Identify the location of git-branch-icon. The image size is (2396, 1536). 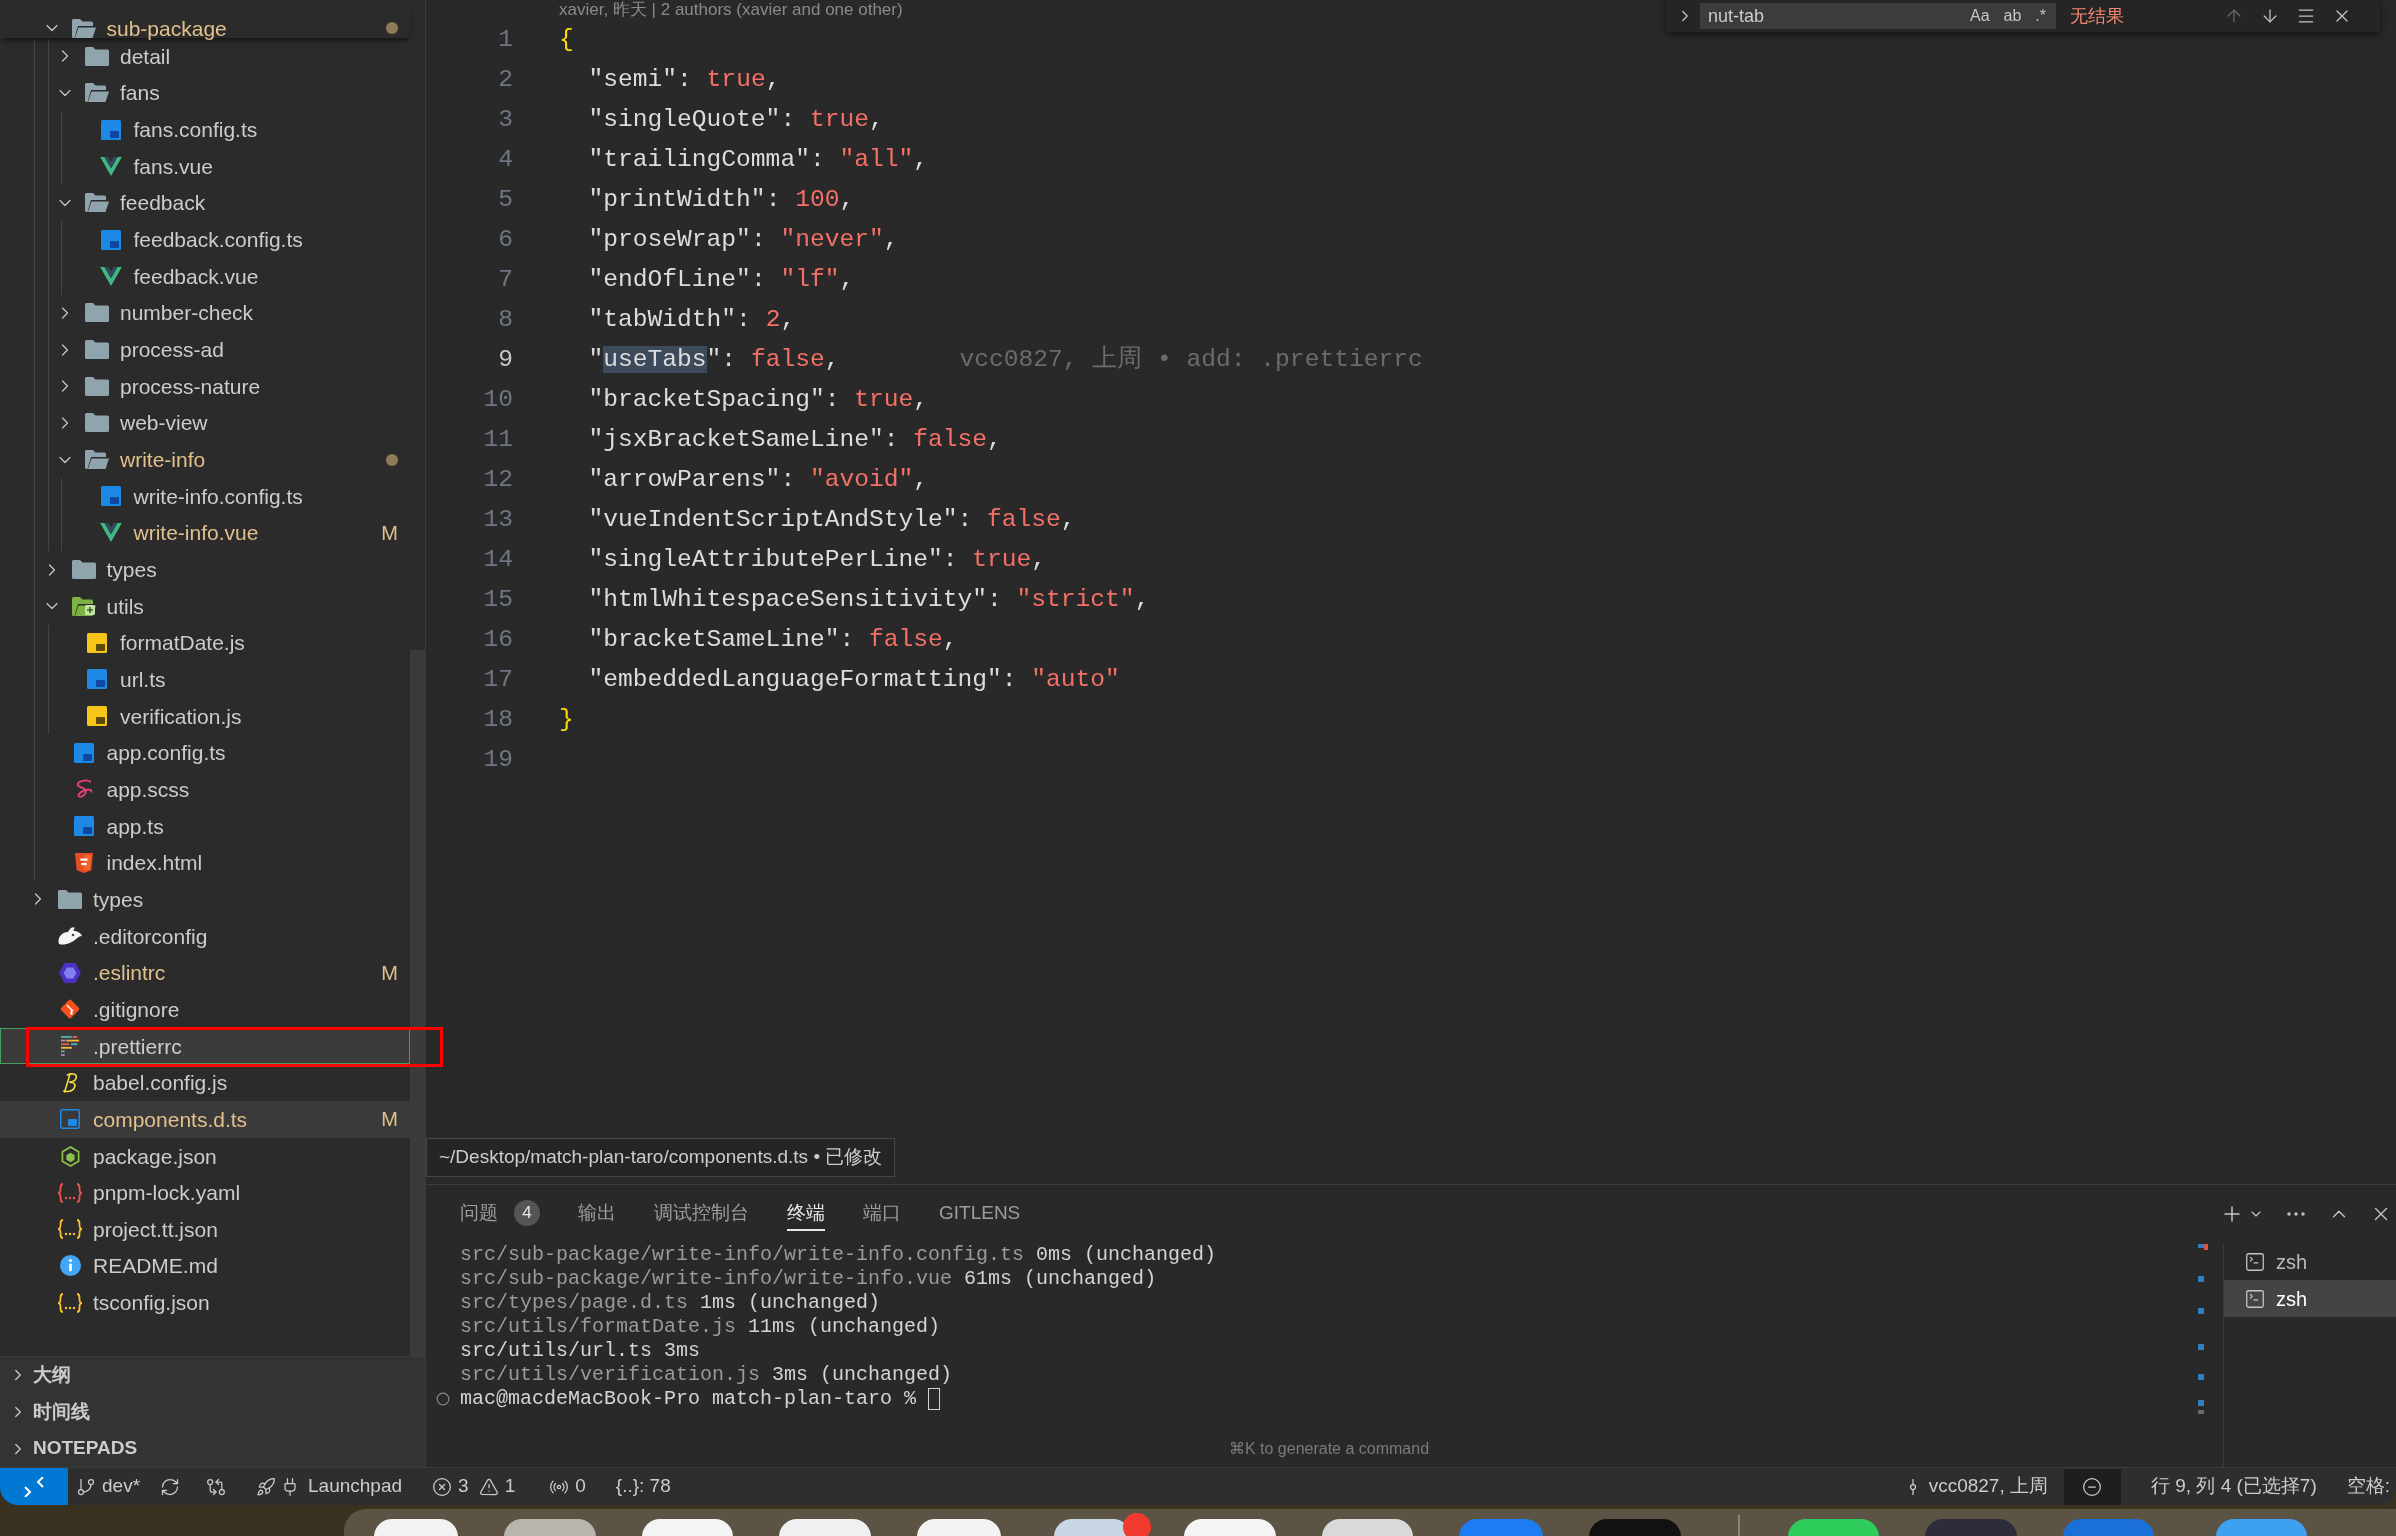
(86, 1486).